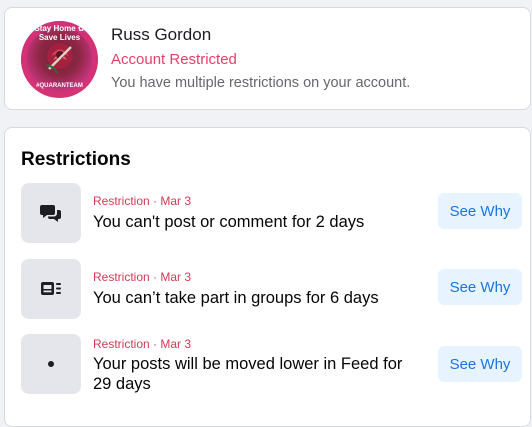 Image resolution: width=532 pixels, height=427 pixels. I want to click on account-status: Account Restricted, so click(174, 59).